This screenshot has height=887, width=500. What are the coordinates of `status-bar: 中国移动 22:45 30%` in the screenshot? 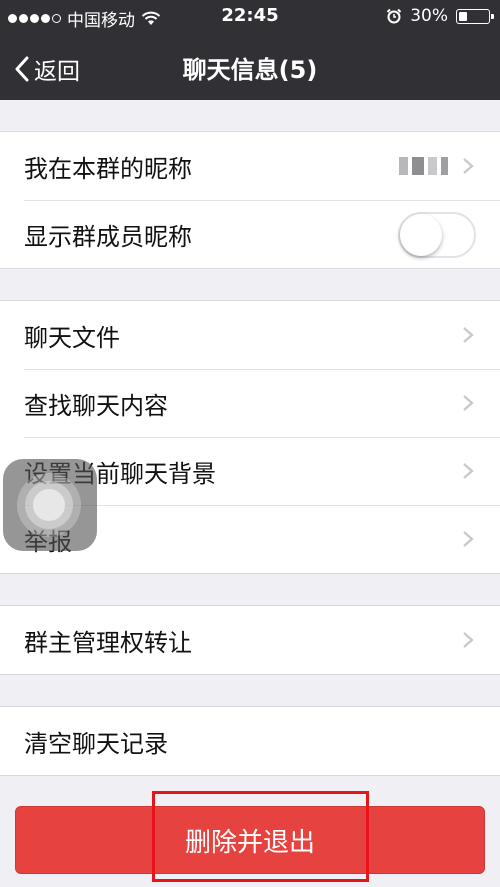 It's located at (250, 17).